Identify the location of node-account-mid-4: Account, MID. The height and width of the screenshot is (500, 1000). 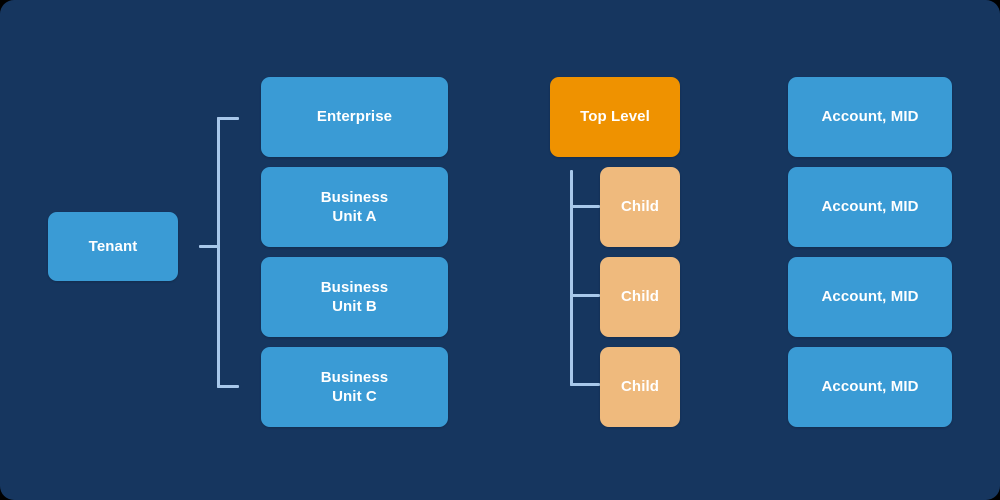
(870, 387).